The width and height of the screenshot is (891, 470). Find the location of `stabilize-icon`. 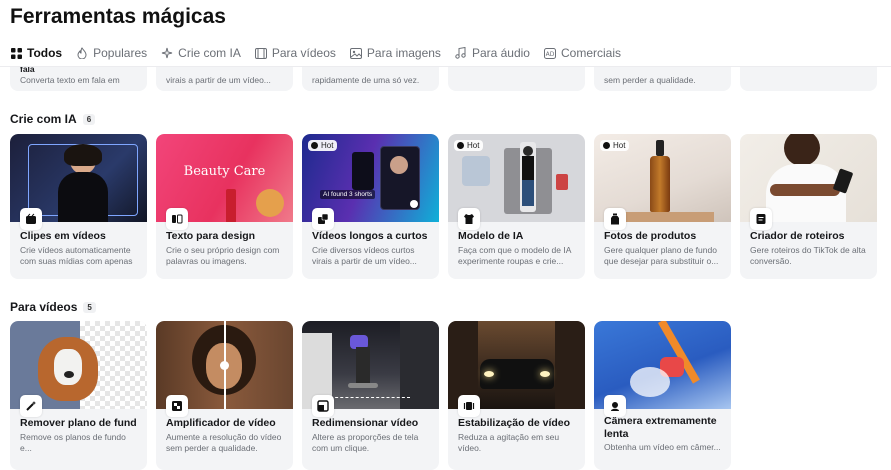

stabilize-icon is located at coordinates (469, 406).